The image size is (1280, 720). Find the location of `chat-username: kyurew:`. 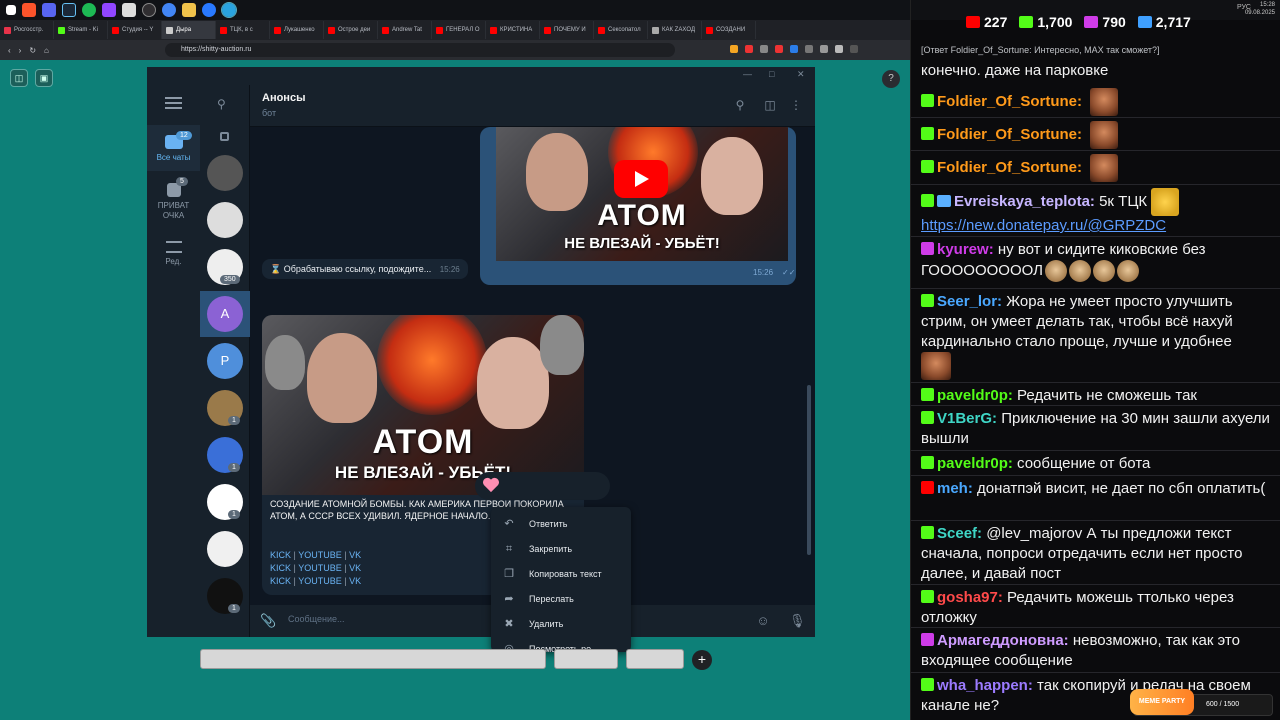

chat-username: kyurew: is located at coordinates (965, 249).